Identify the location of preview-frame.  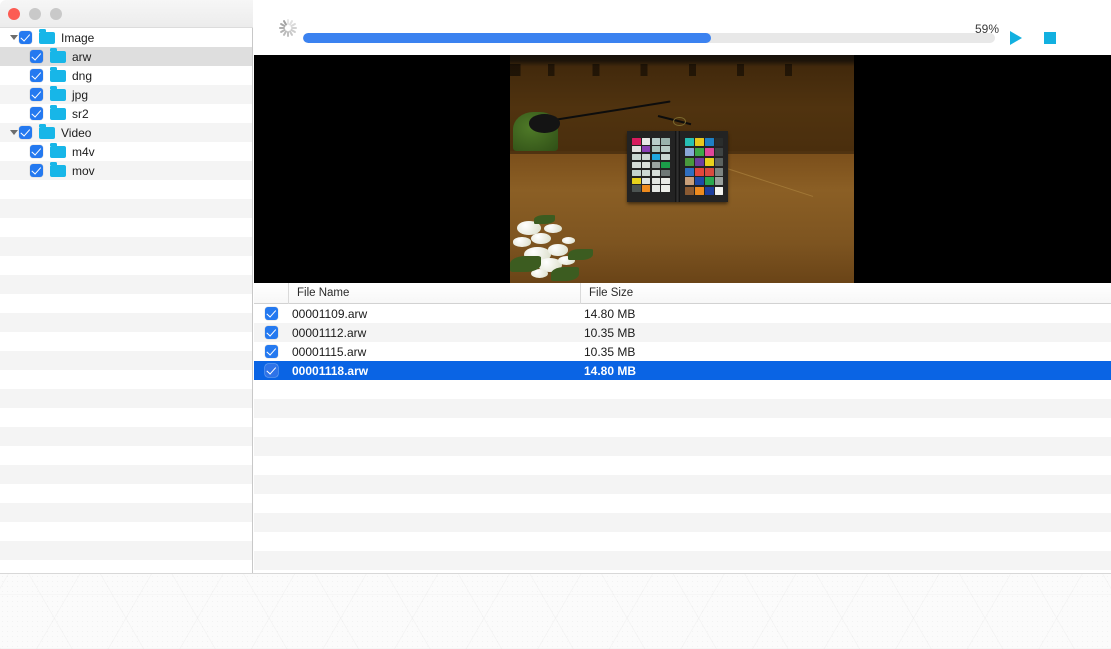
(682, 169).